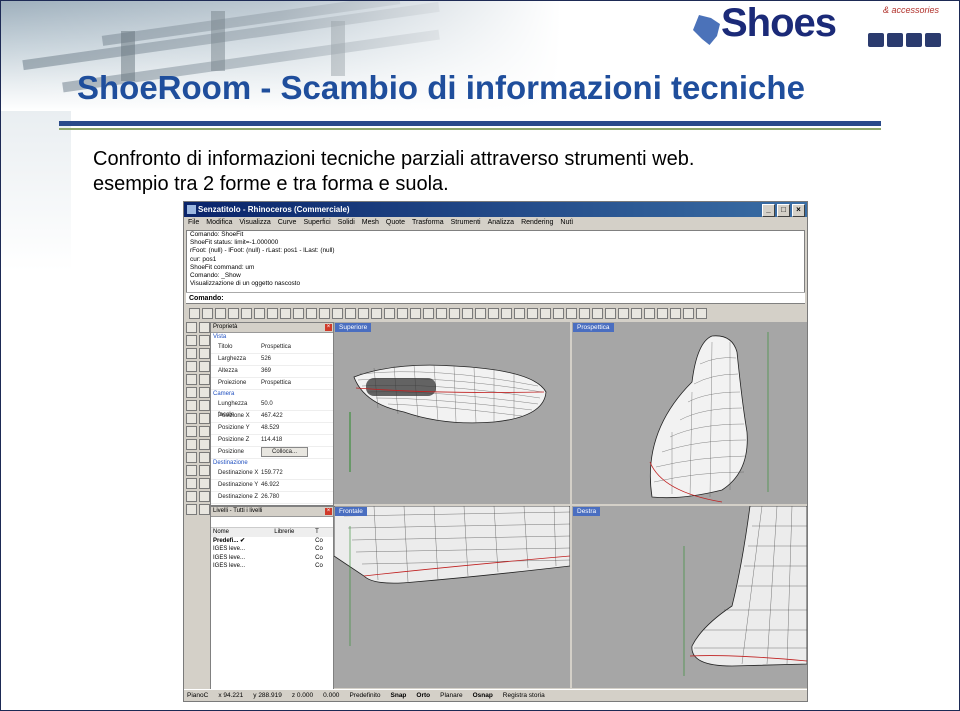 The image size is (960, 711). I want to click on viewport-perspective-label: Prospettica, so click(593, 327).